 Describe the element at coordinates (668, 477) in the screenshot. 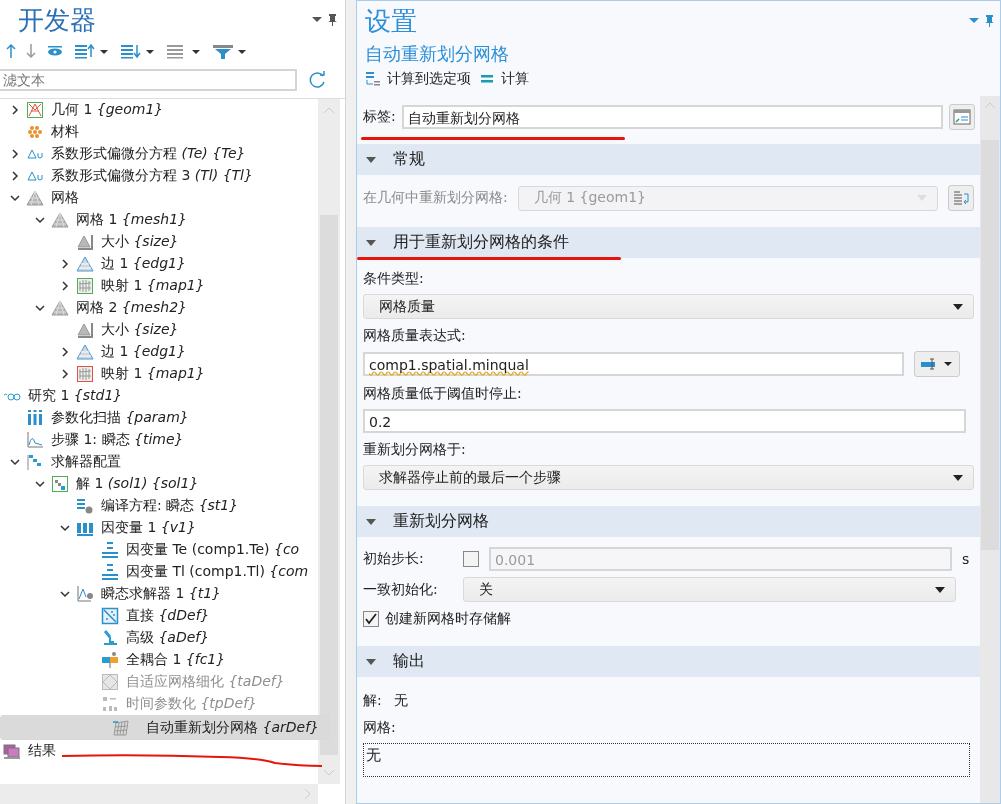

I see `dropdown: 求解器停止前的最后一个步骤` at that location.